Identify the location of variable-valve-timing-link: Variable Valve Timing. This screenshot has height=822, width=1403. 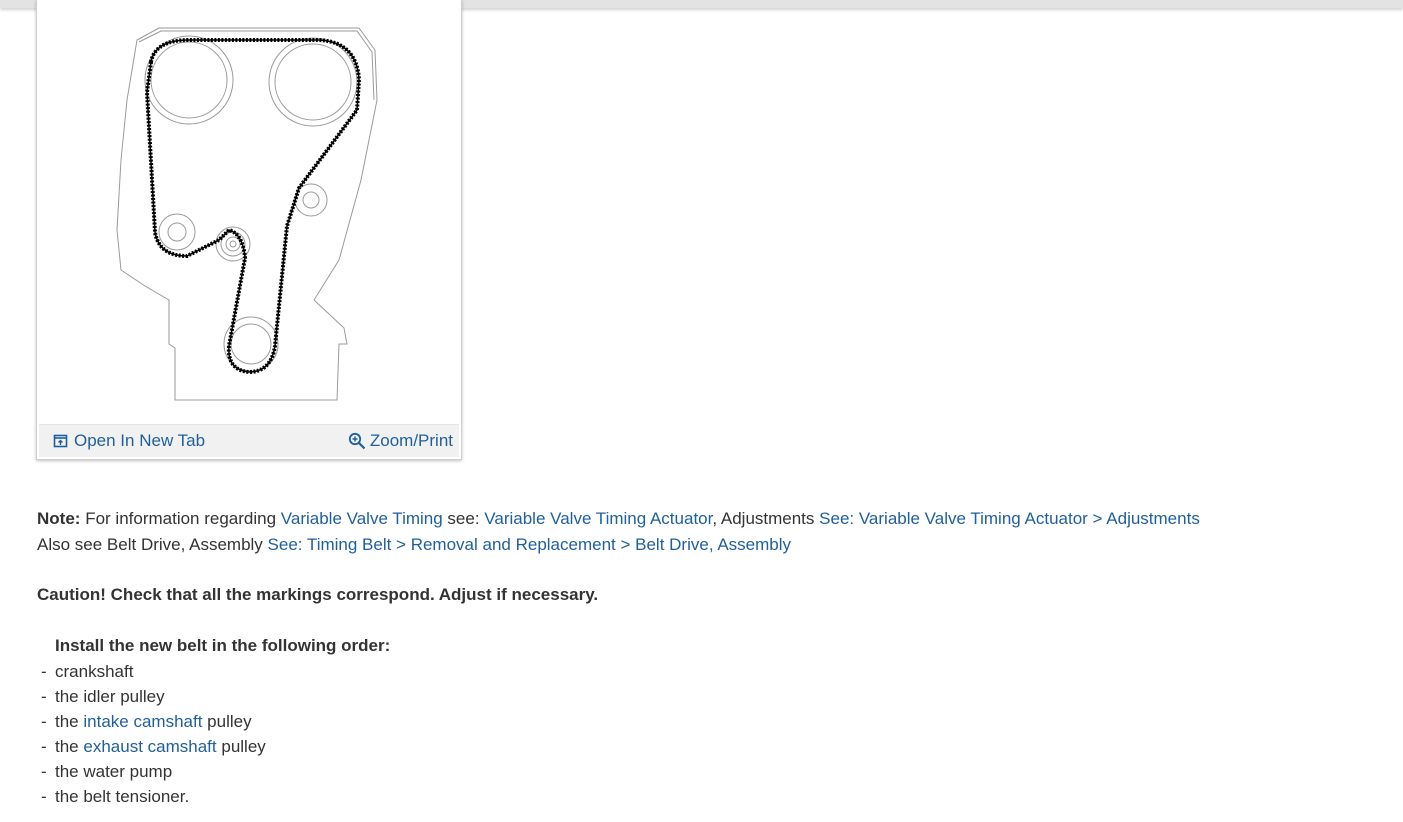
(362, 518).